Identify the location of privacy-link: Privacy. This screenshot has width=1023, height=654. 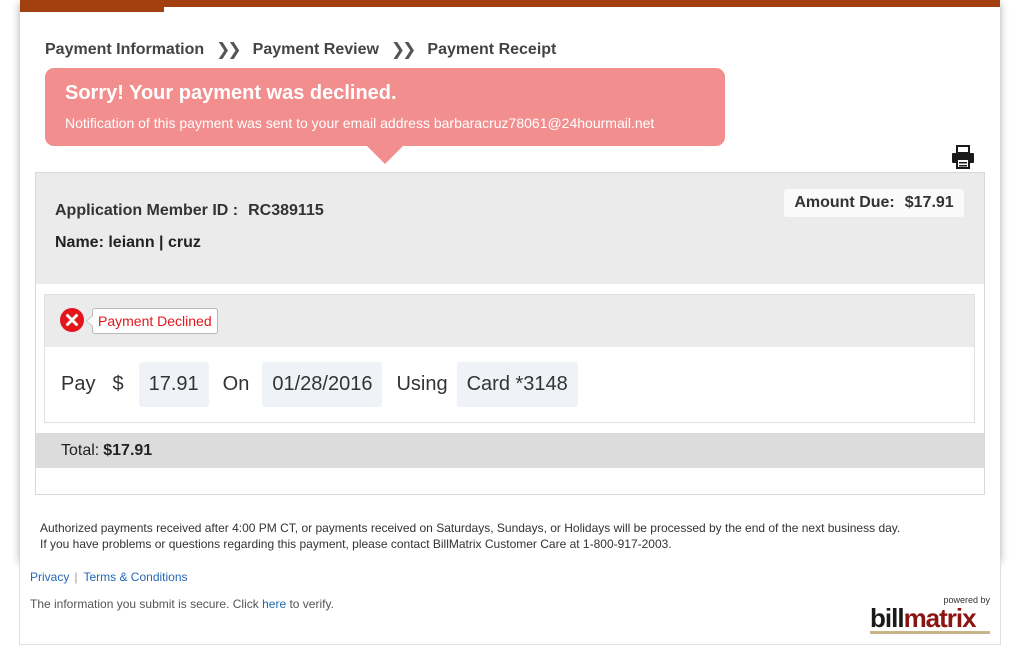
(49, 577).